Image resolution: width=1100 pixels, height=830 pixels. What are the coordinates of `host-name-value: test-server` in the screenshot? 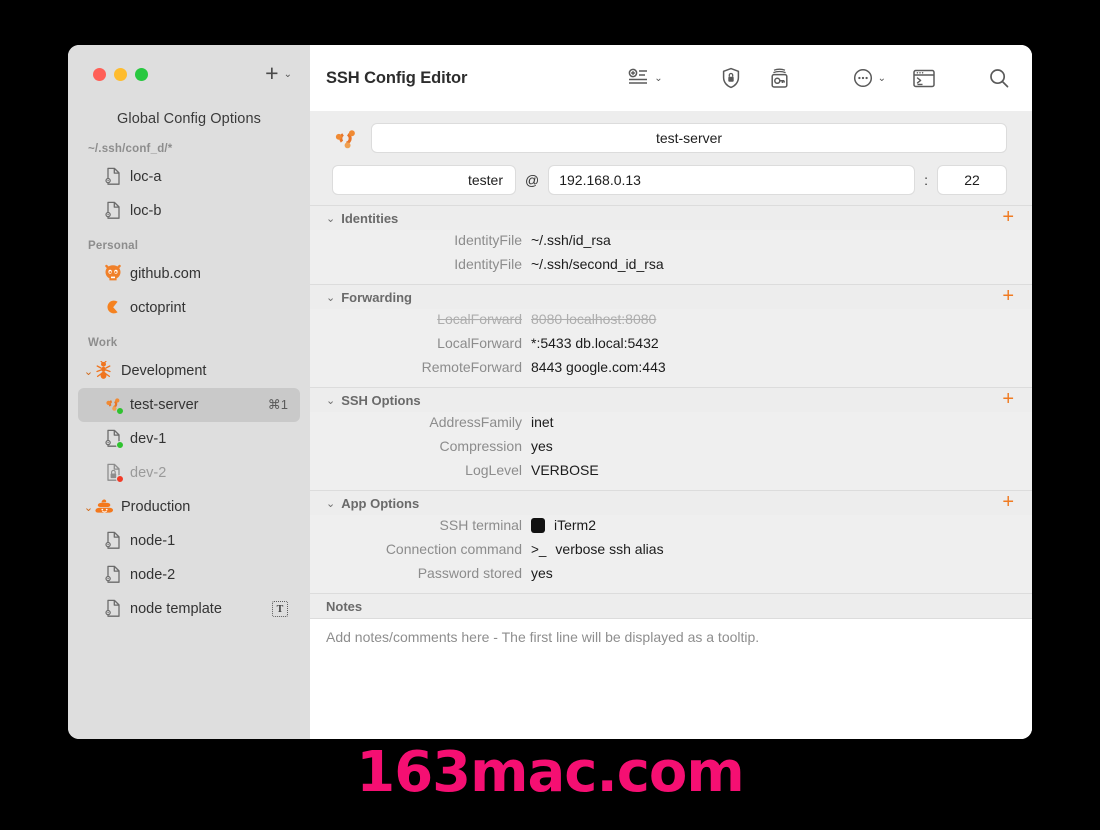 It's located at (689, 138).